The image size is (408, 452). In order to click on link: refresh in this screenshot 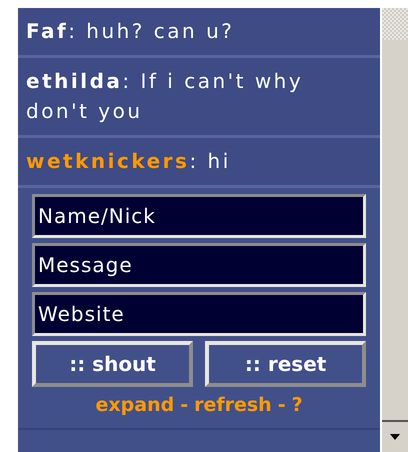, I will do `click(233, 405)`.